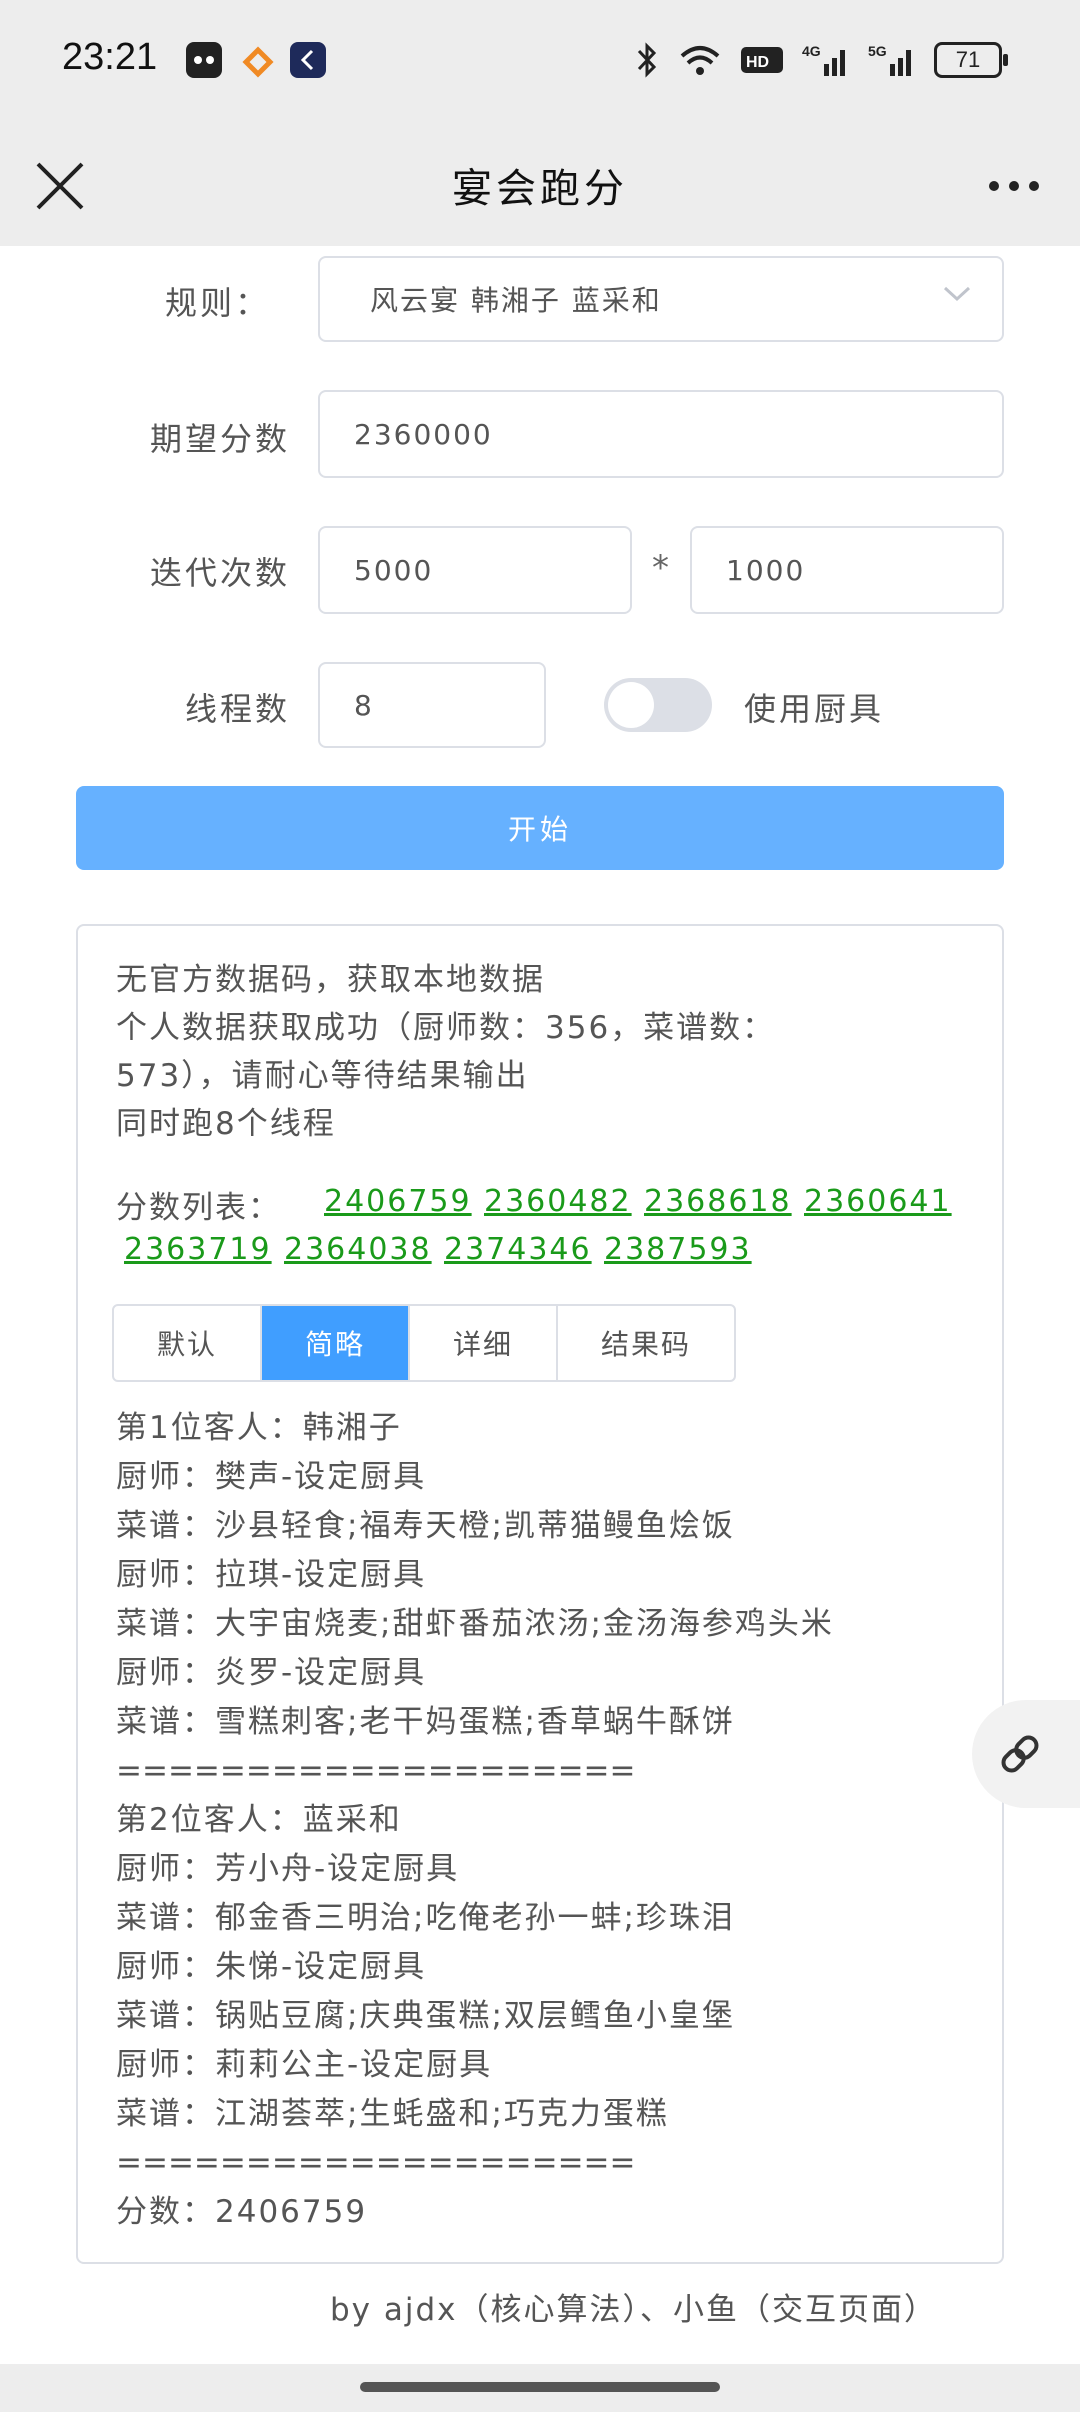 The height and width of the screenshot is (2412, 1080). I want to click on chevron-down-icon, so click(957, 294).